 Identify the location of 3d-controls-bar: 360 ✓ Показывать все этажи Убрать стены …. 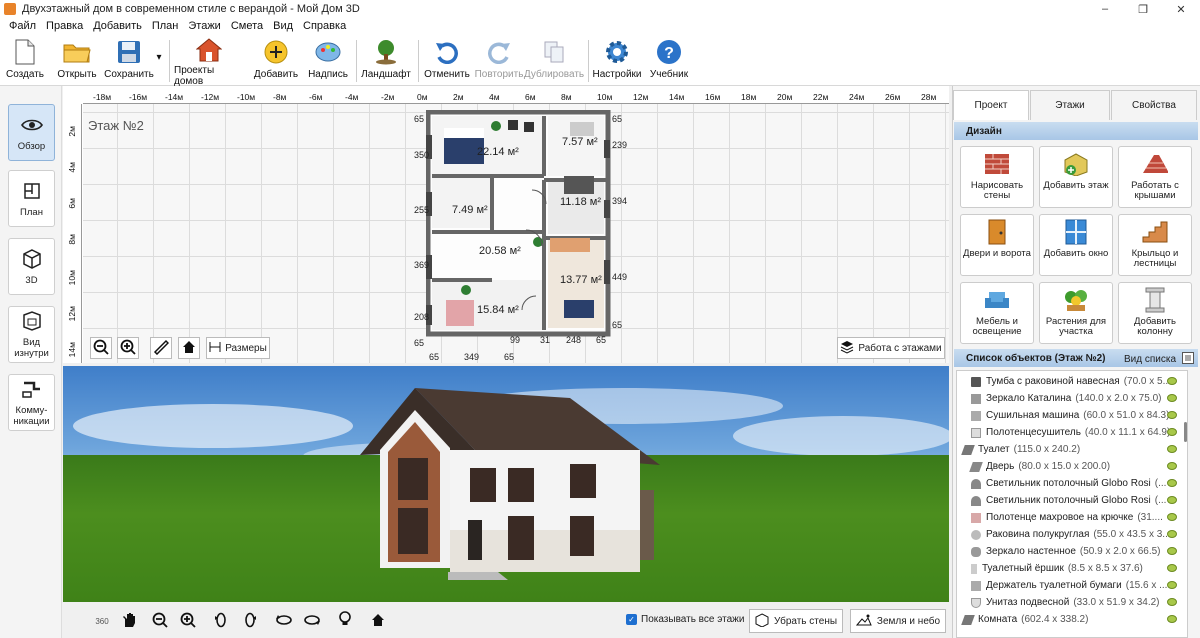
(506, 620).